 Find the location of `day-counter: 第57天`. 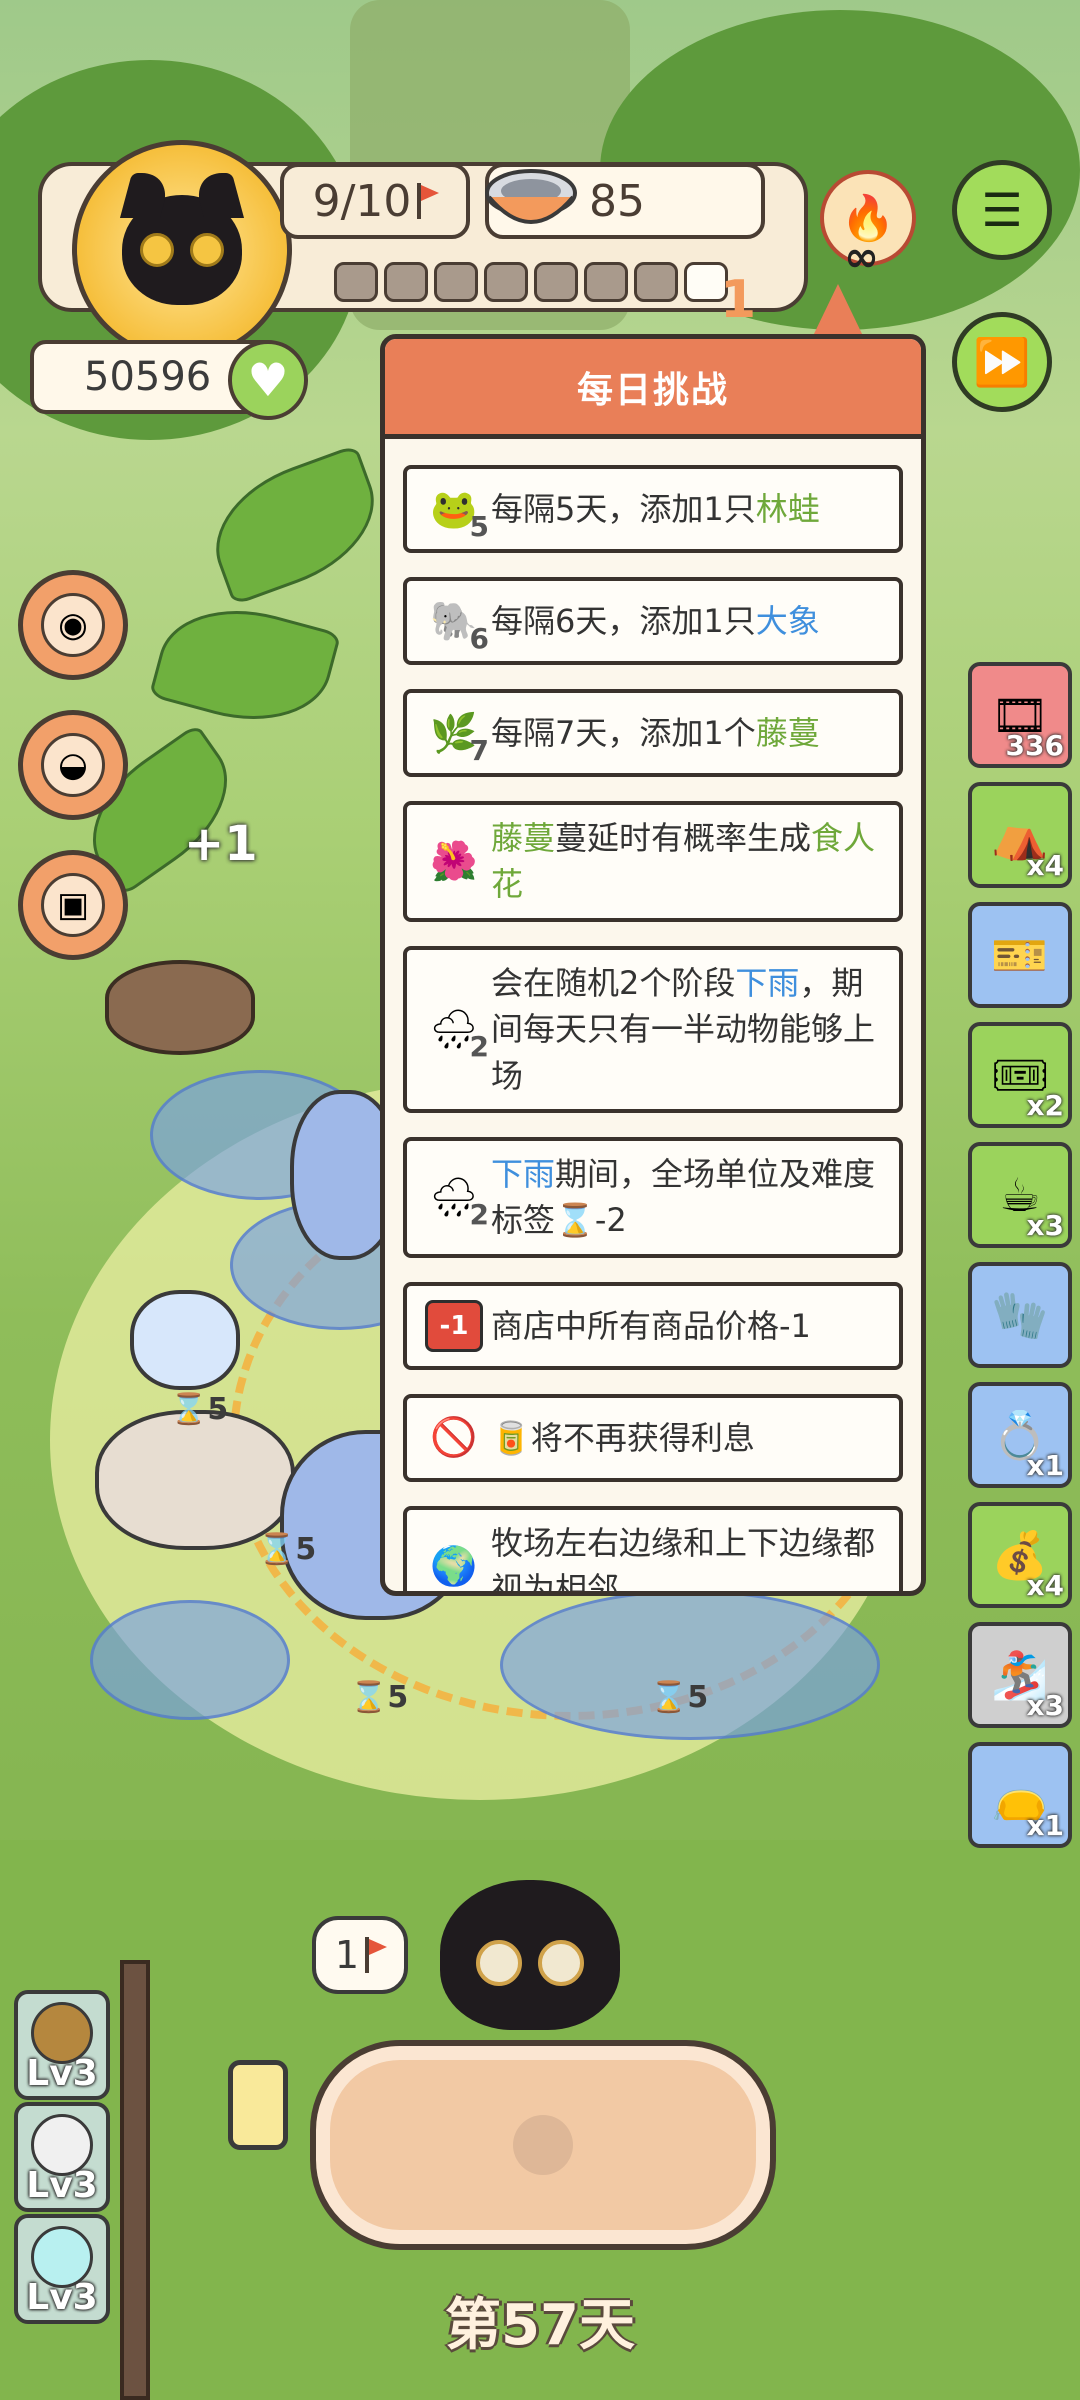

day-counter: 第57天 is located at coordinates (540, 2325).